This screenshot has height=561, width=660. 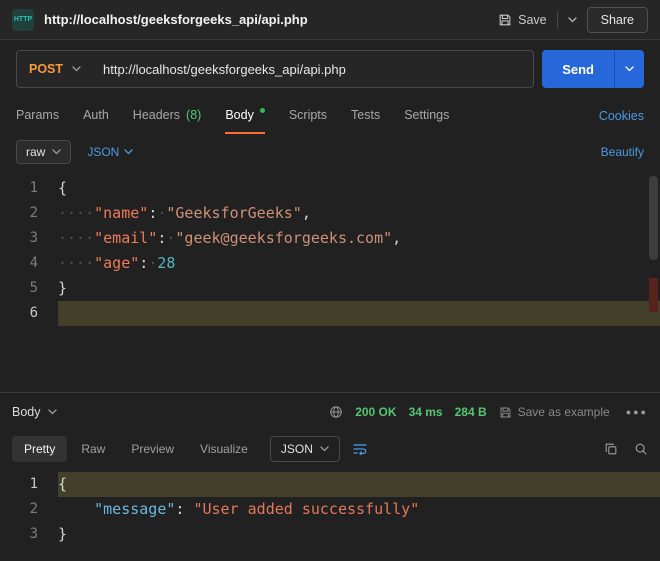 I want to click on scrollbar-thumb, so click(x=653, y=218).